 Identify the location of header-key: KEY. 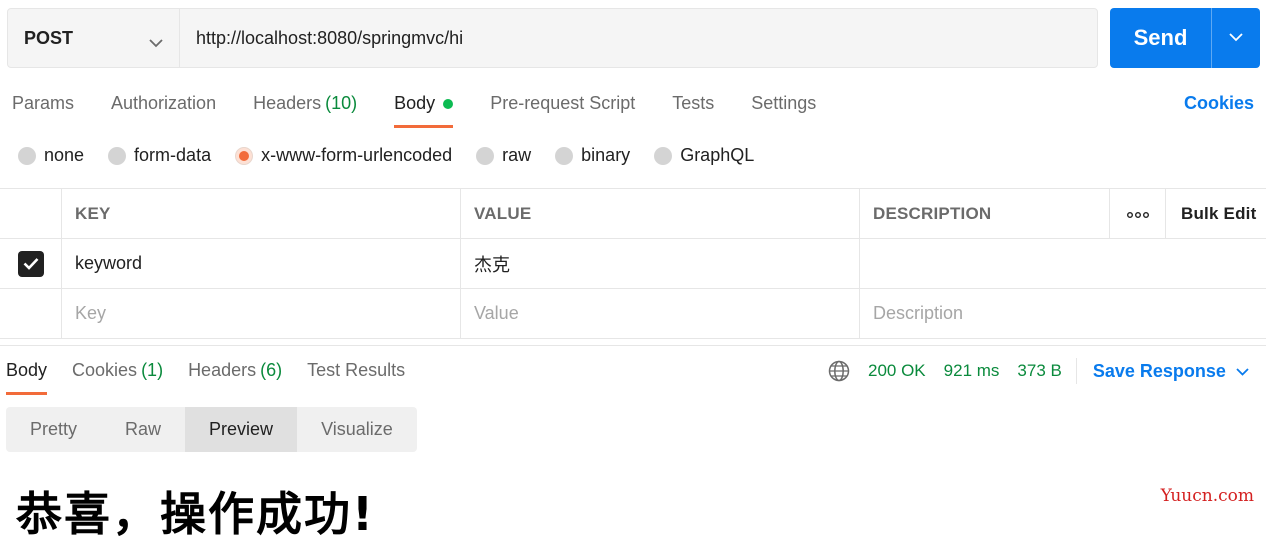
(261, 213).